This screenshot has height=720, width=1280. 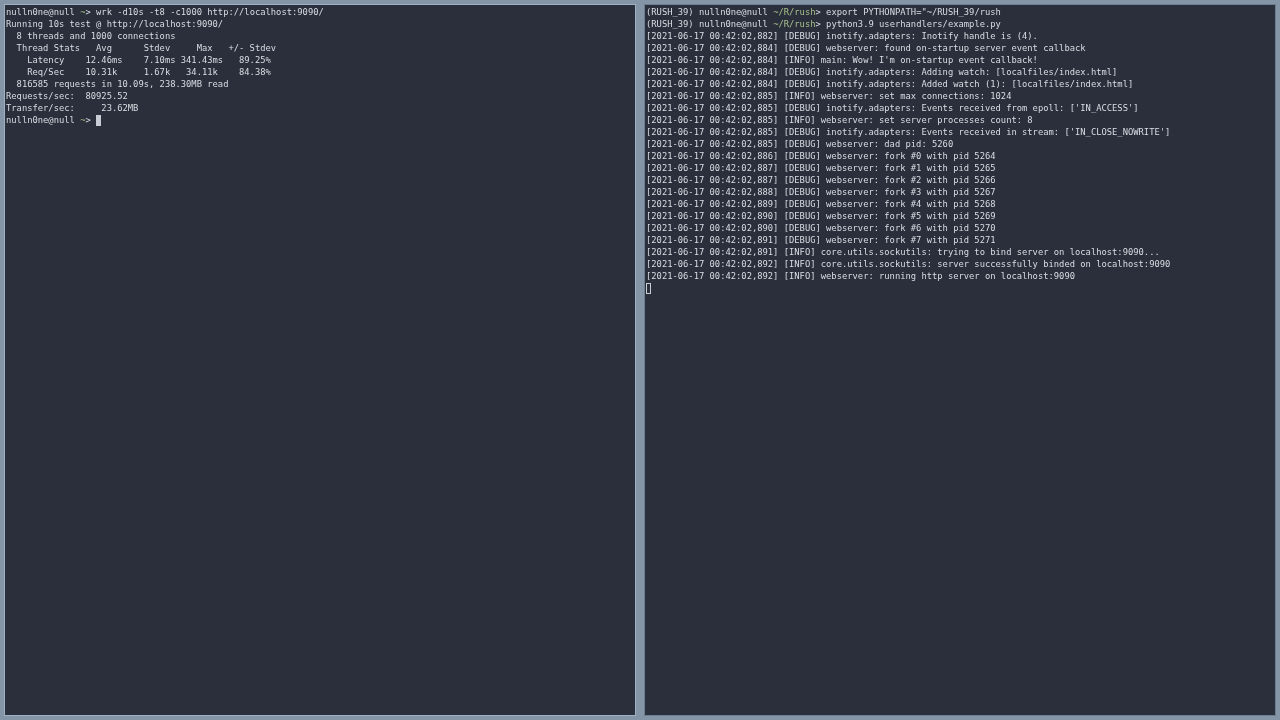 I want to click on command-text: > python3.9 userhandlers/example.py, so click(x=908, y=24).